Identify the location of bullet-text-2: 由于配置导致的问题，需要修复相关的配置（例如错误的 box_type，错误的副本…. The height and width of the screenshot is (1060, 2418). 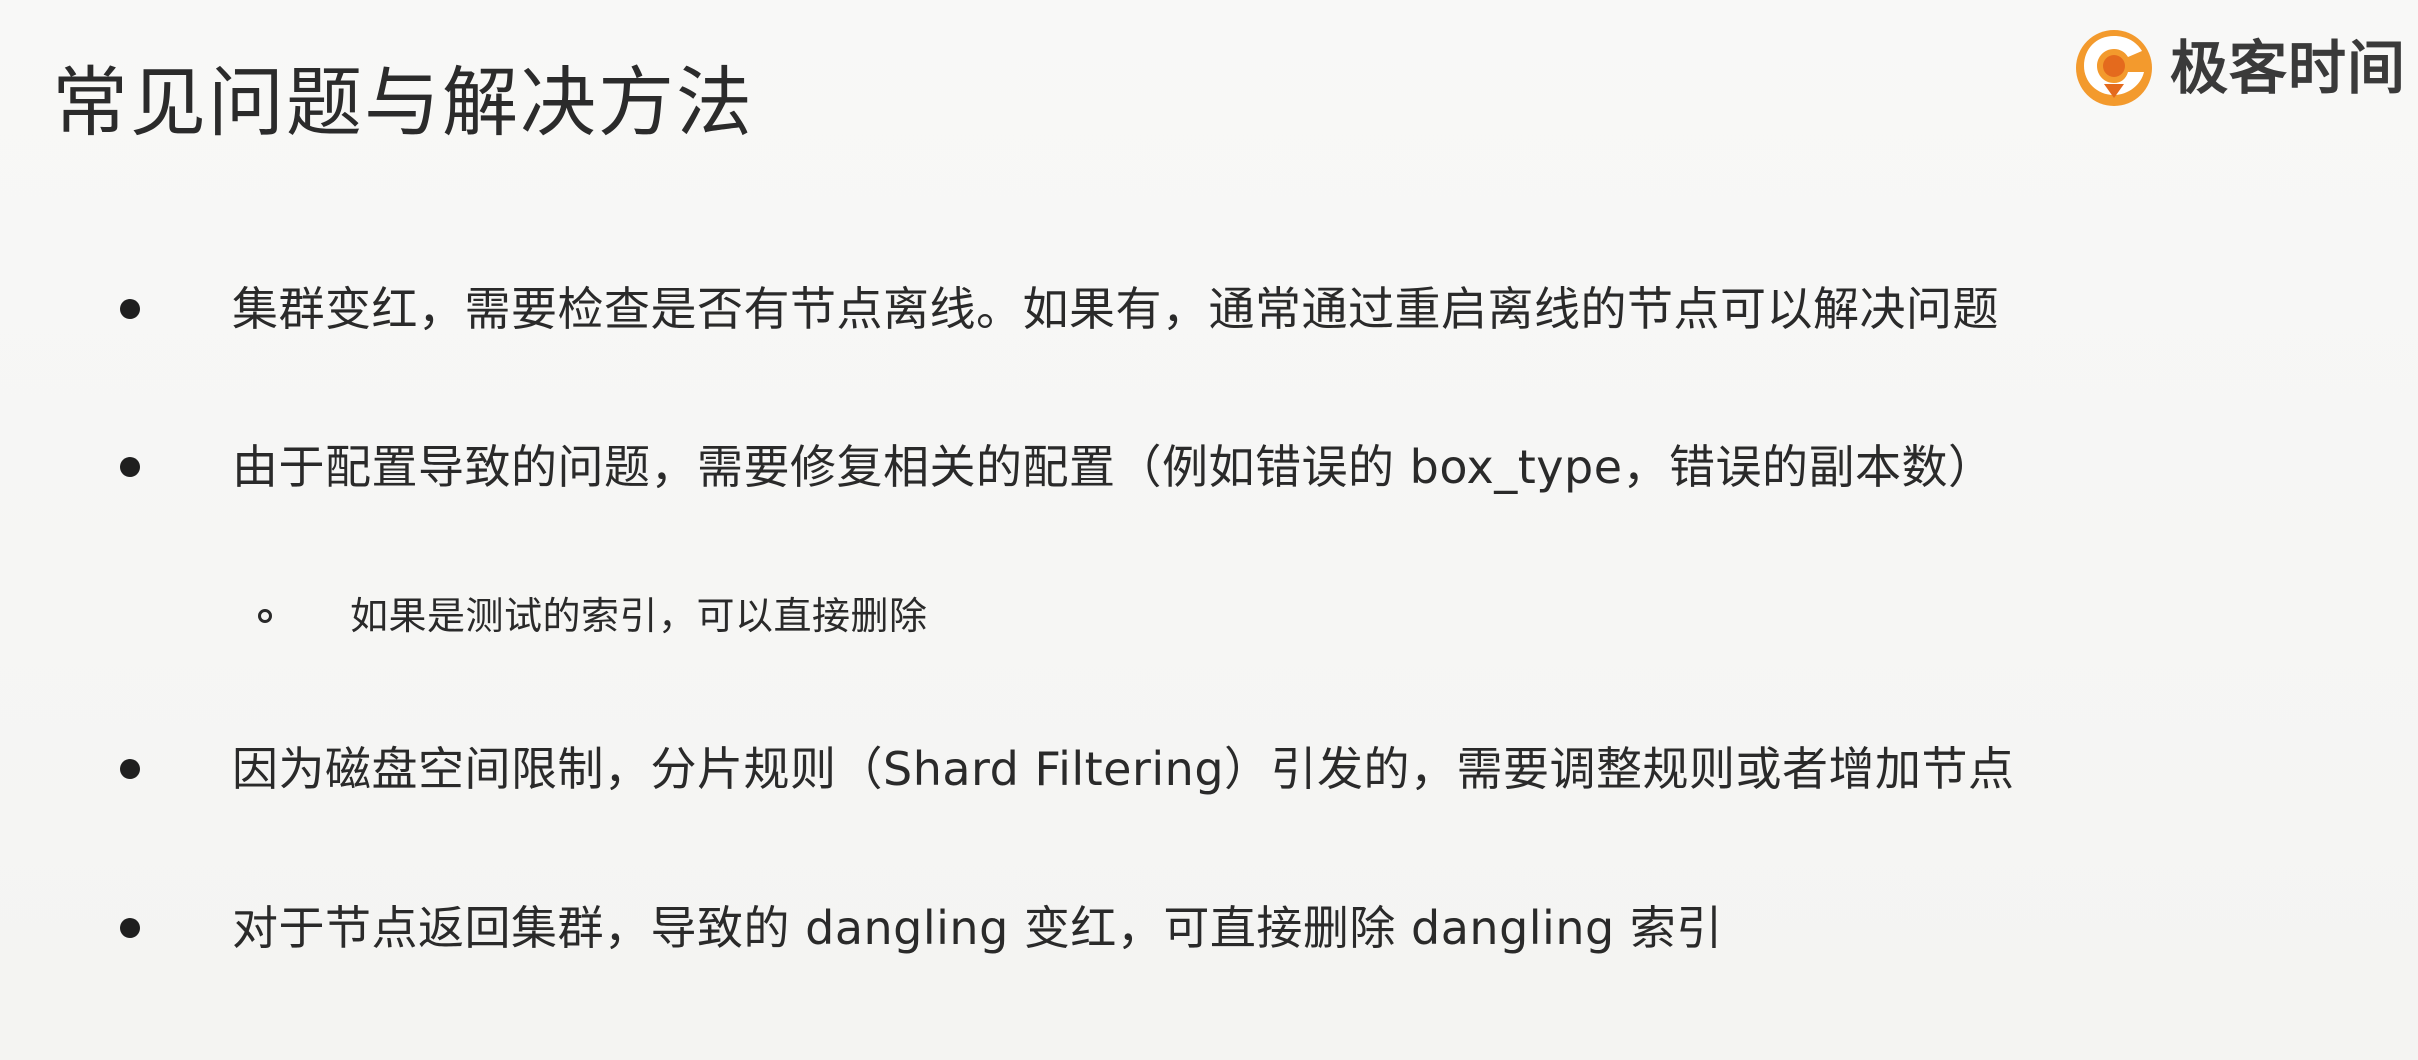
(1113, 467).